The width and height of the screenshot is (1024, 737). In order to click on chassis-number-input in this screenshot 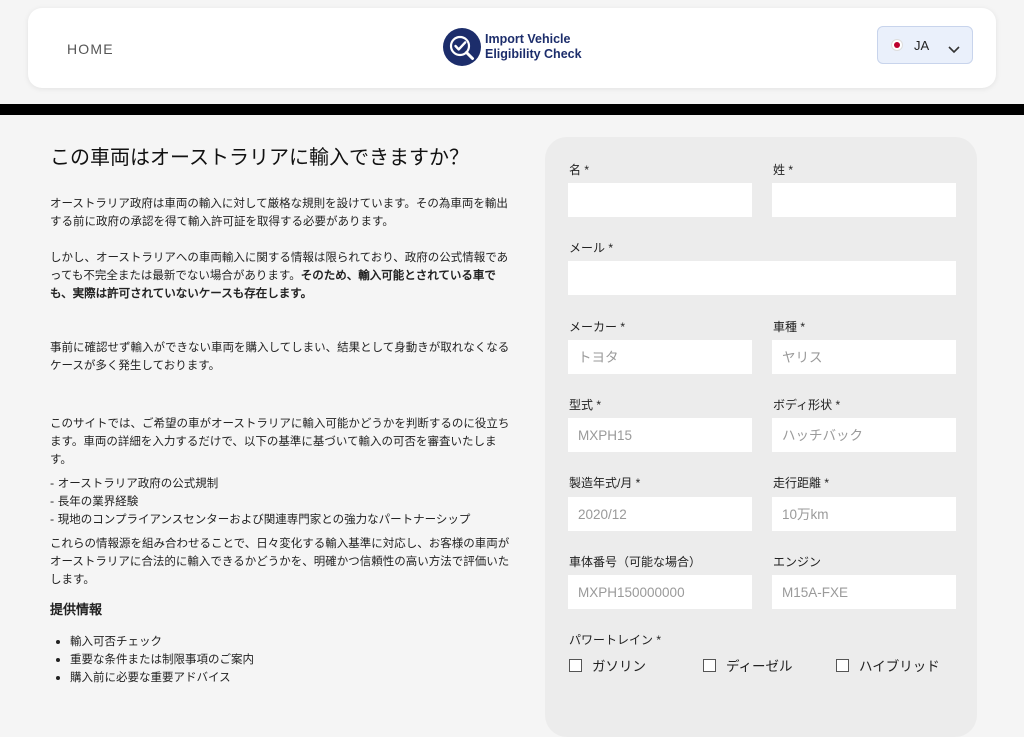, I will do `click(660, 592)`.